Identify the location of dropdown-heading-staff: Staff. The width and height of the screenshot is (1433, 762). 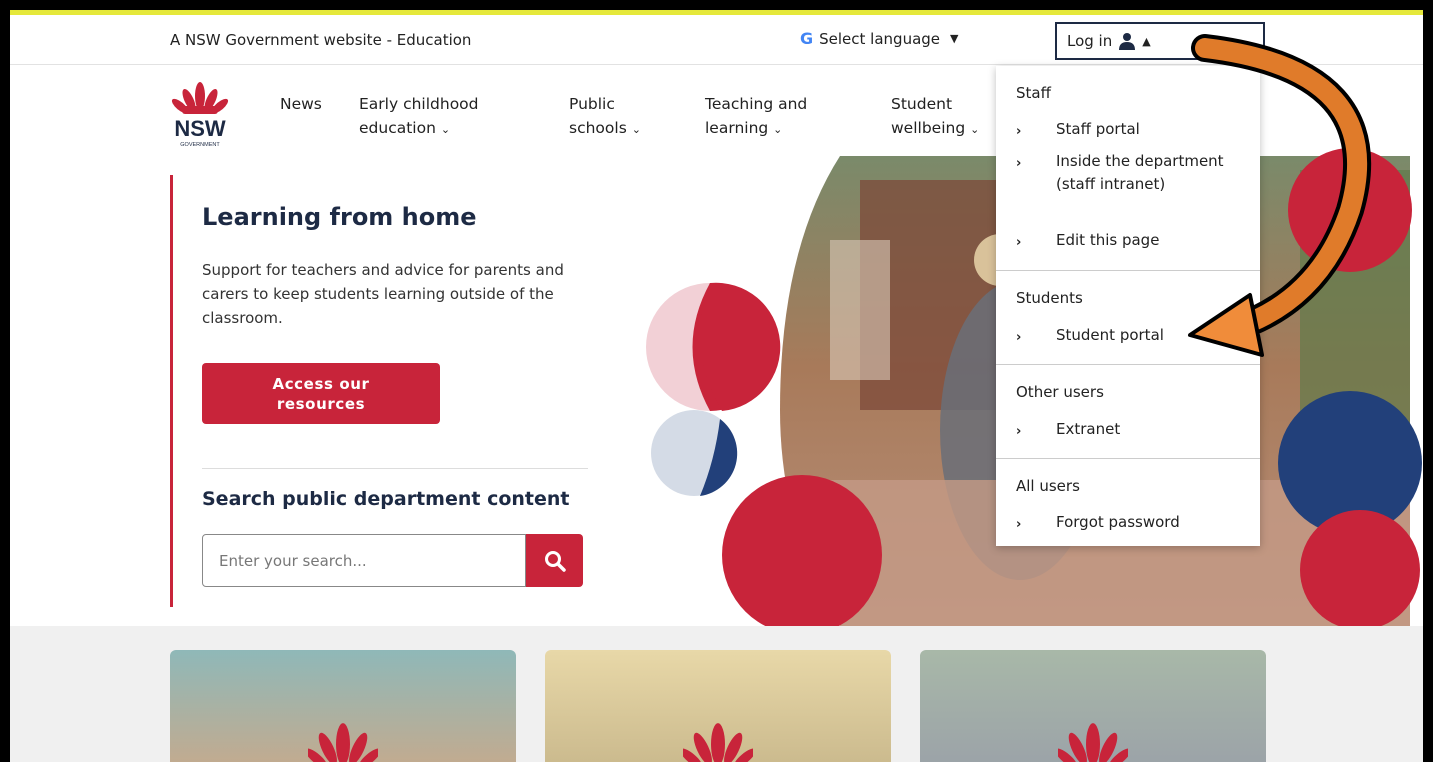
(1033, 93).